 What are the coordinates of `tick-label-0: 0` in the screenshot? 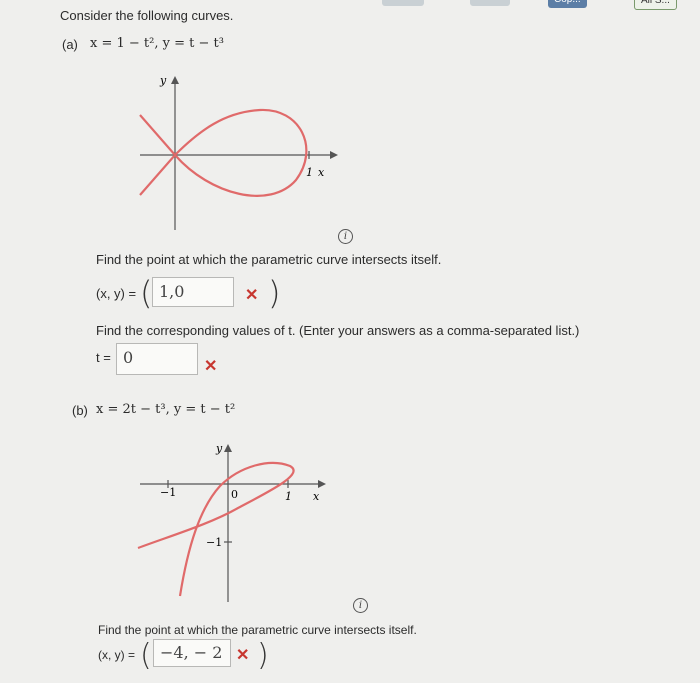 It's located at (234, 494).